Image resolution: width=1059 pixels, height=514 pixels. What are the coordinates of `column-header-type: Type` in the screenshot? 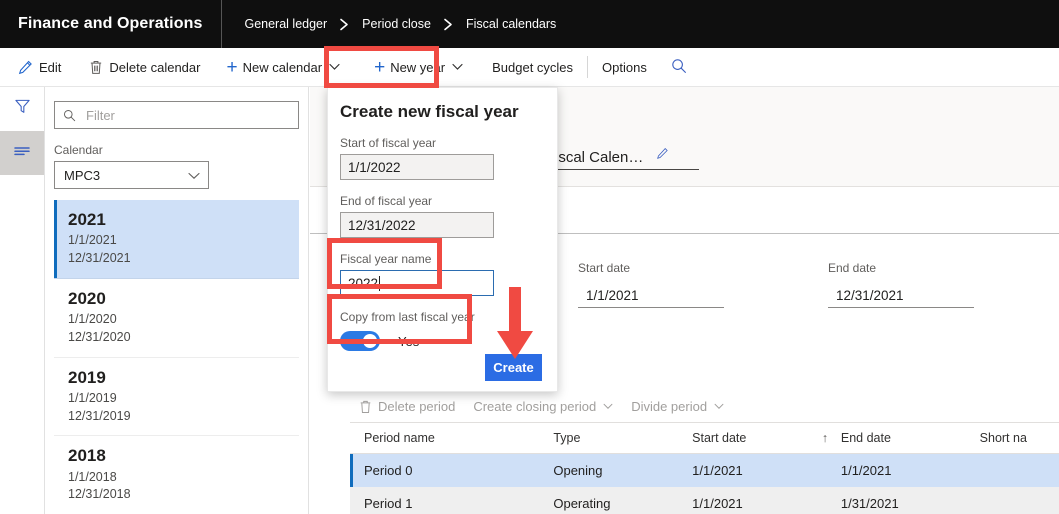 It's located at (622, 438).